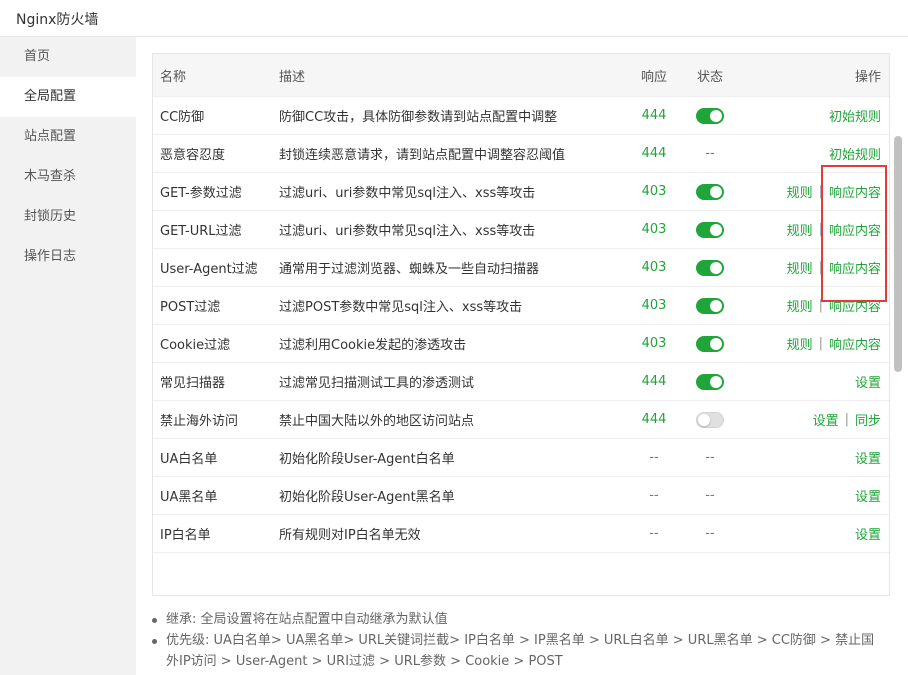 The image size is (908, 675). I want to click on table-header: 名称 描述 响应 状态 操作, so click(521, 75).